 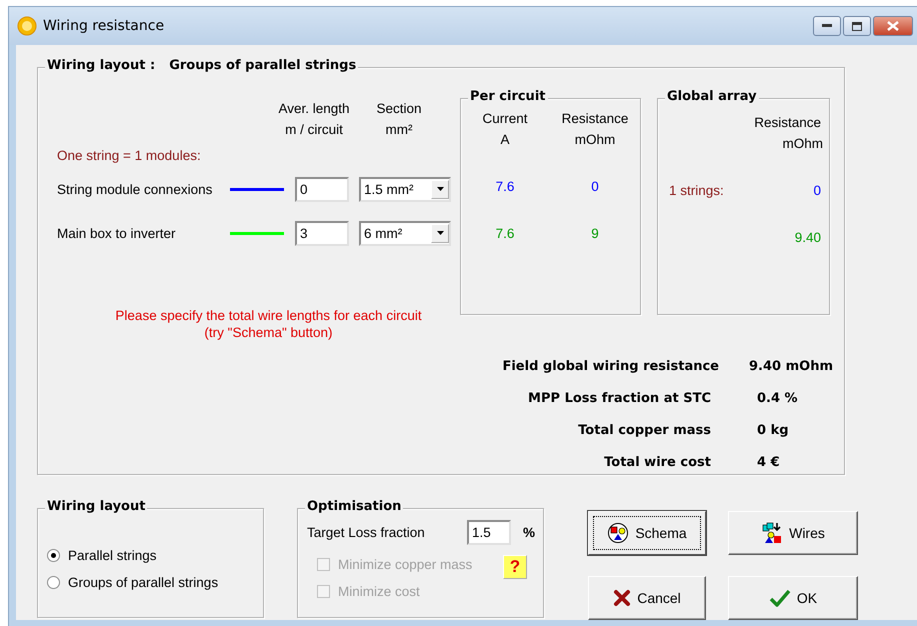 I want to click on summary-value: 0.4 %, so click(x=777, y=399).